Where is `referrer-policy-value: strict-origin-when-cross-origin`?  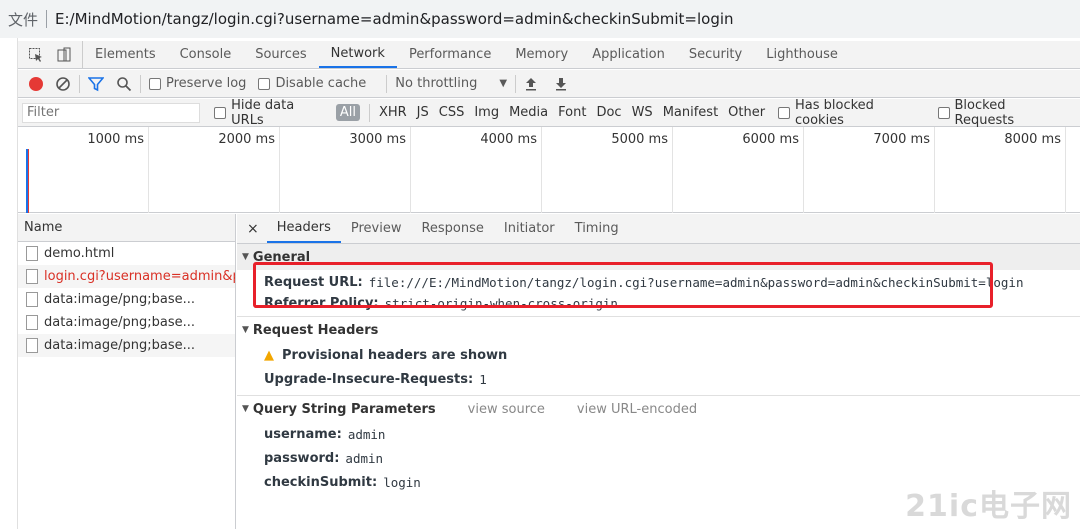 referrer-policy-value: strict-origin-when-cross-origin is located at coordinates (501, 303).